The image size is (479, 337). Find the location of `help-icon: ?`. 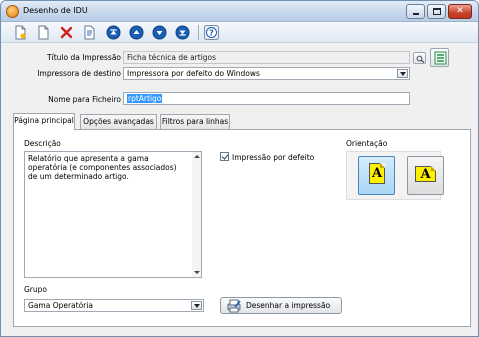

help-icon: ? is located at coordinates (211, 32).